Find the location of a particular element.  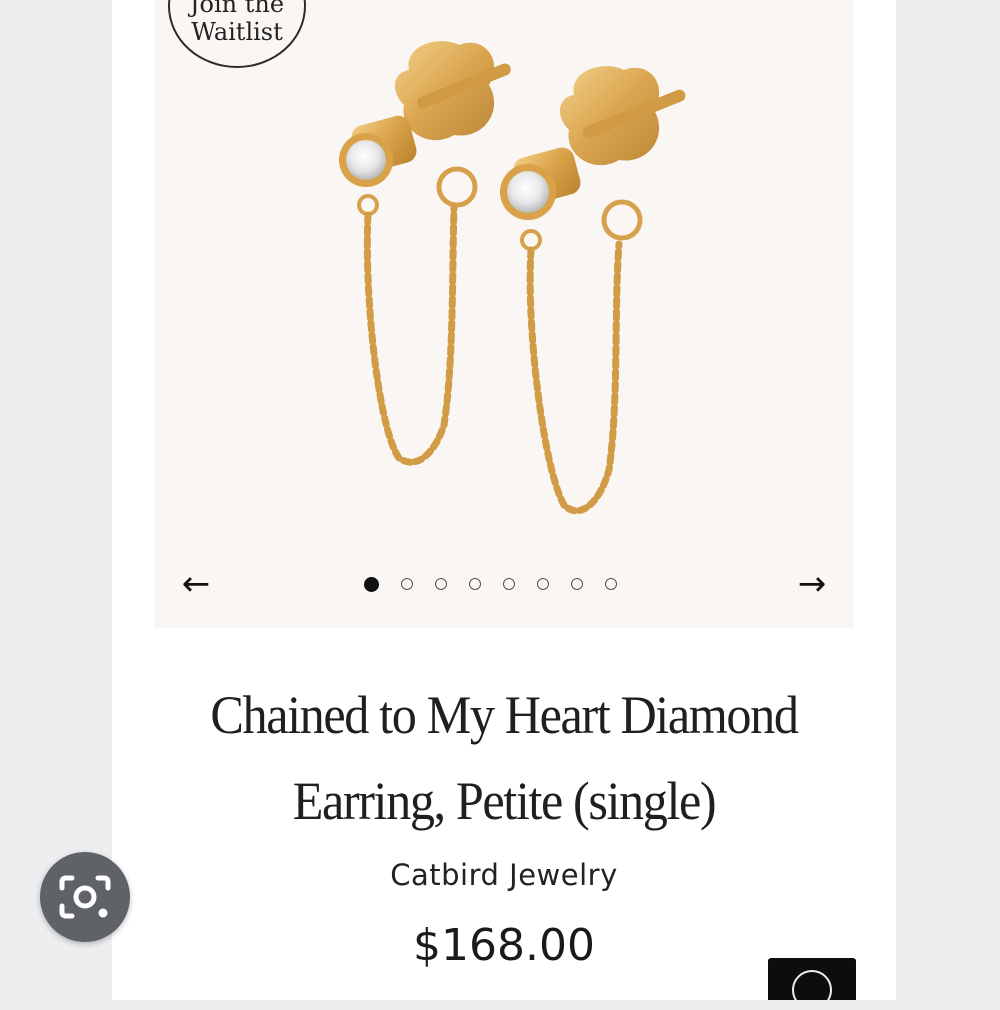

right-earring is located at coordinates (593, 290).